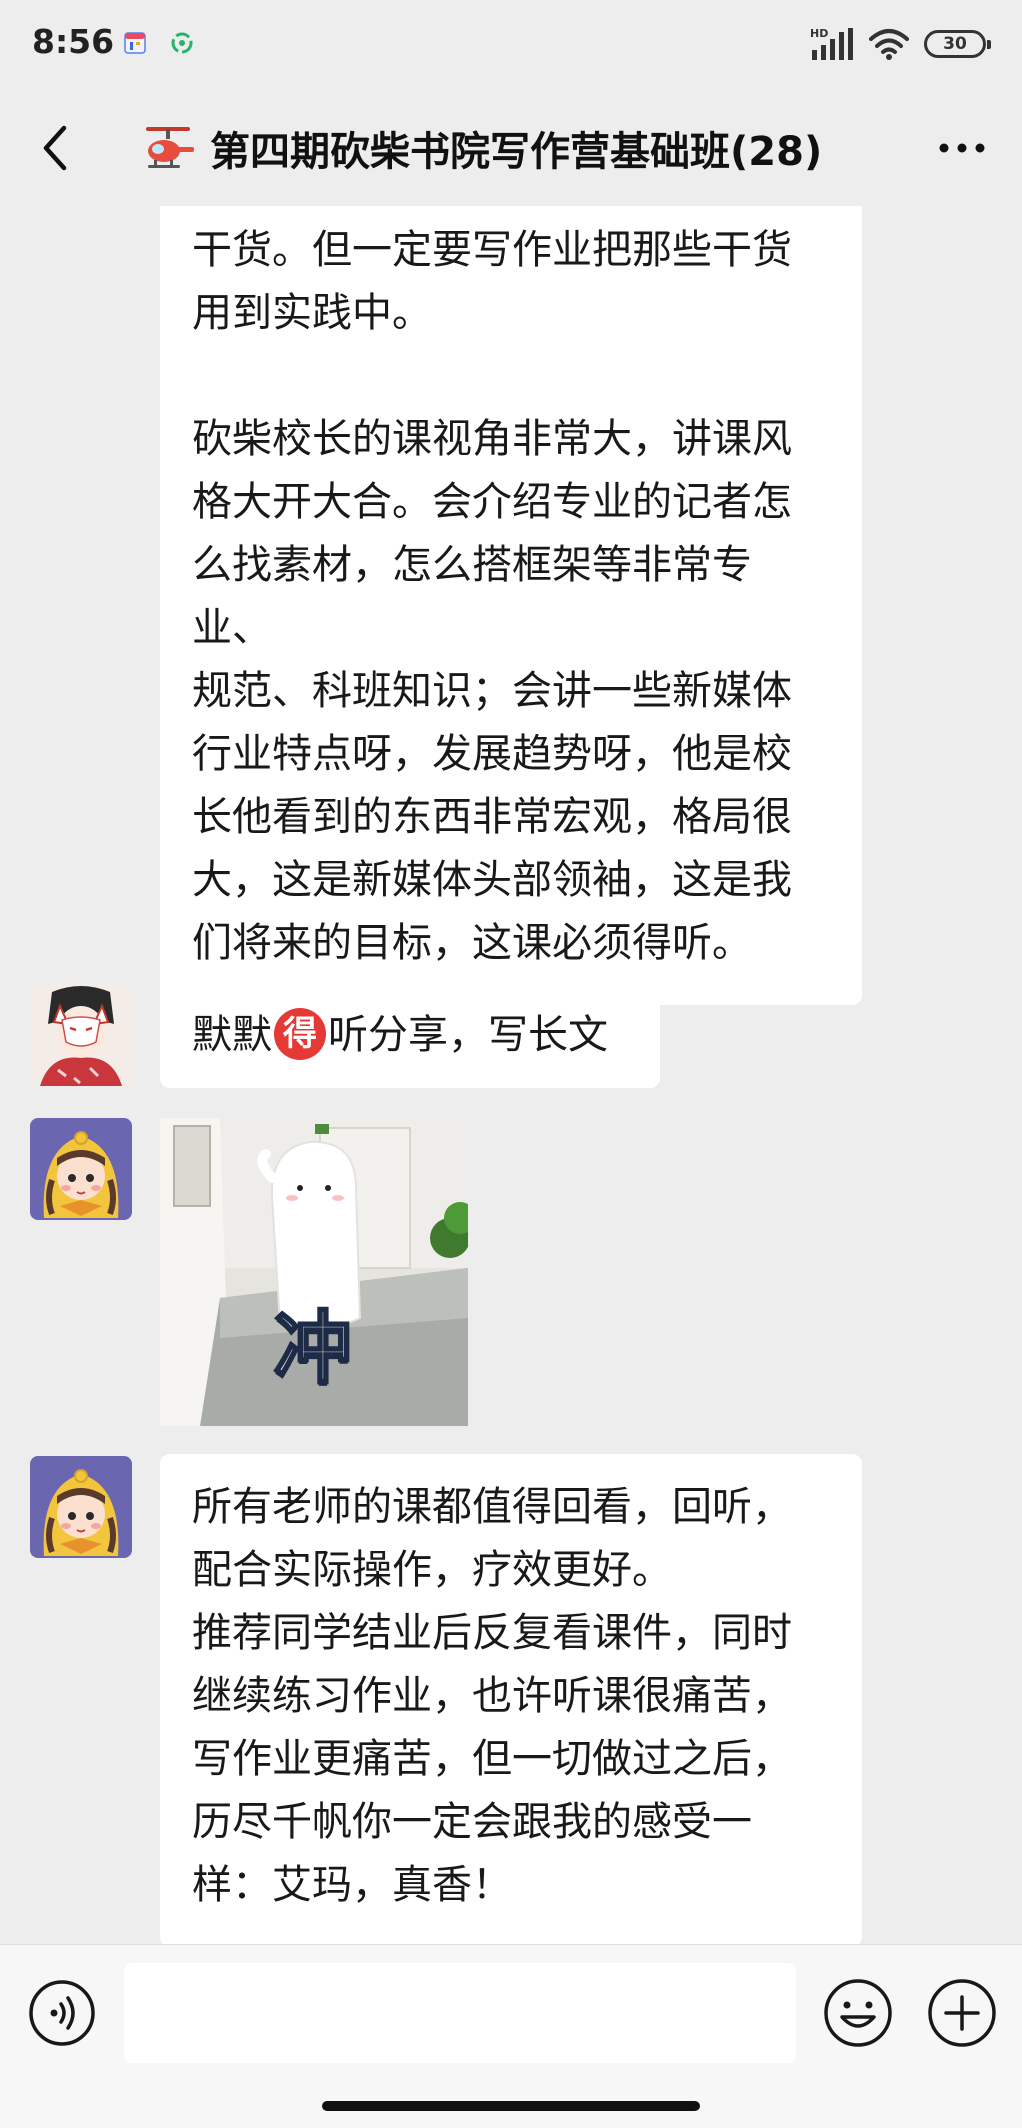  I want to click on sticker-caption: 冲, so click(312, 1349).